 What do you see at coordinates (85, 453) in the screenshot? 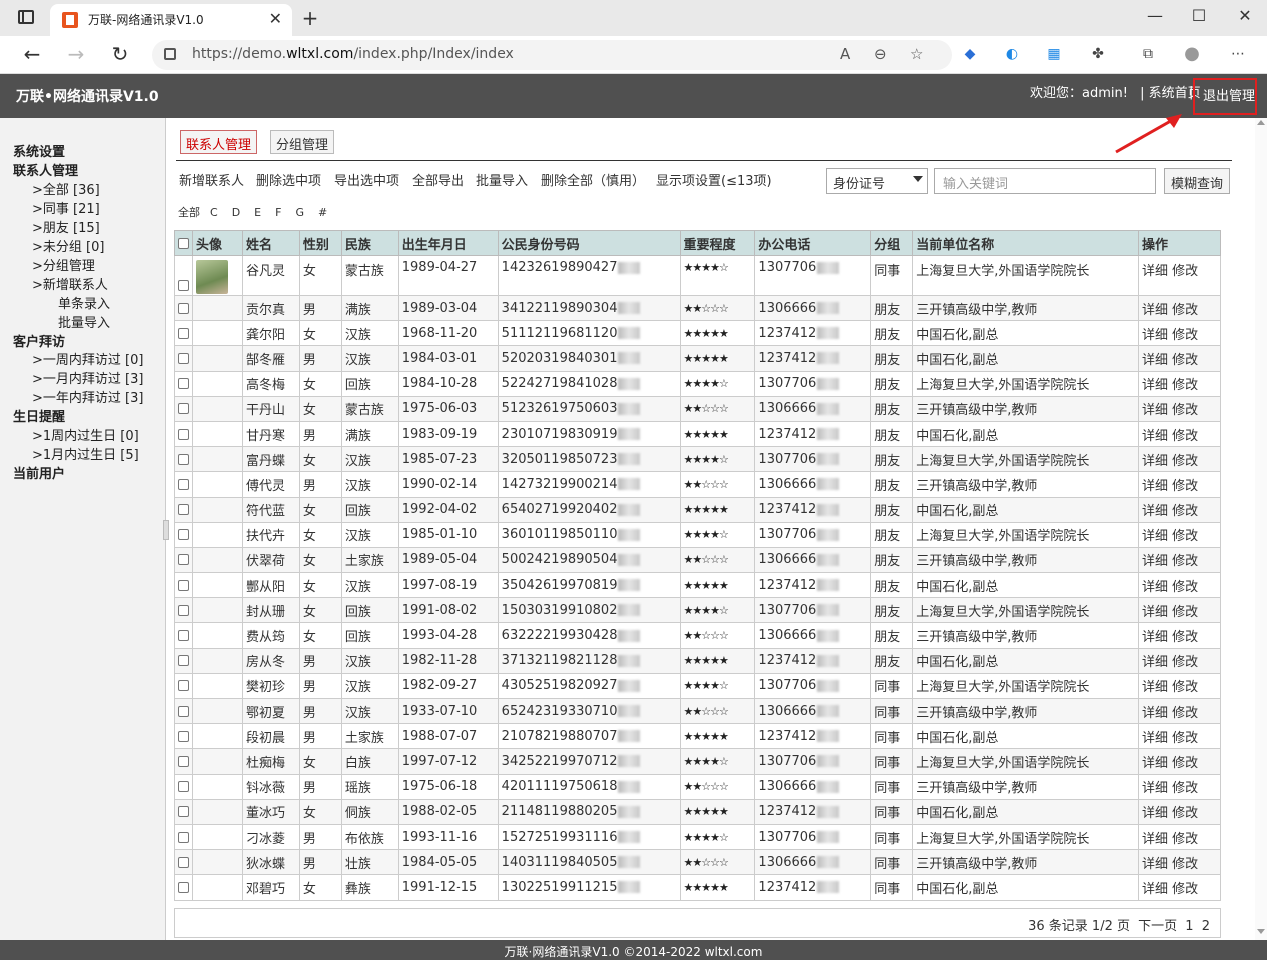
I see `sidebar-item-bday-month: >1月内过生日 [5]` at bounding box center [85, 453].